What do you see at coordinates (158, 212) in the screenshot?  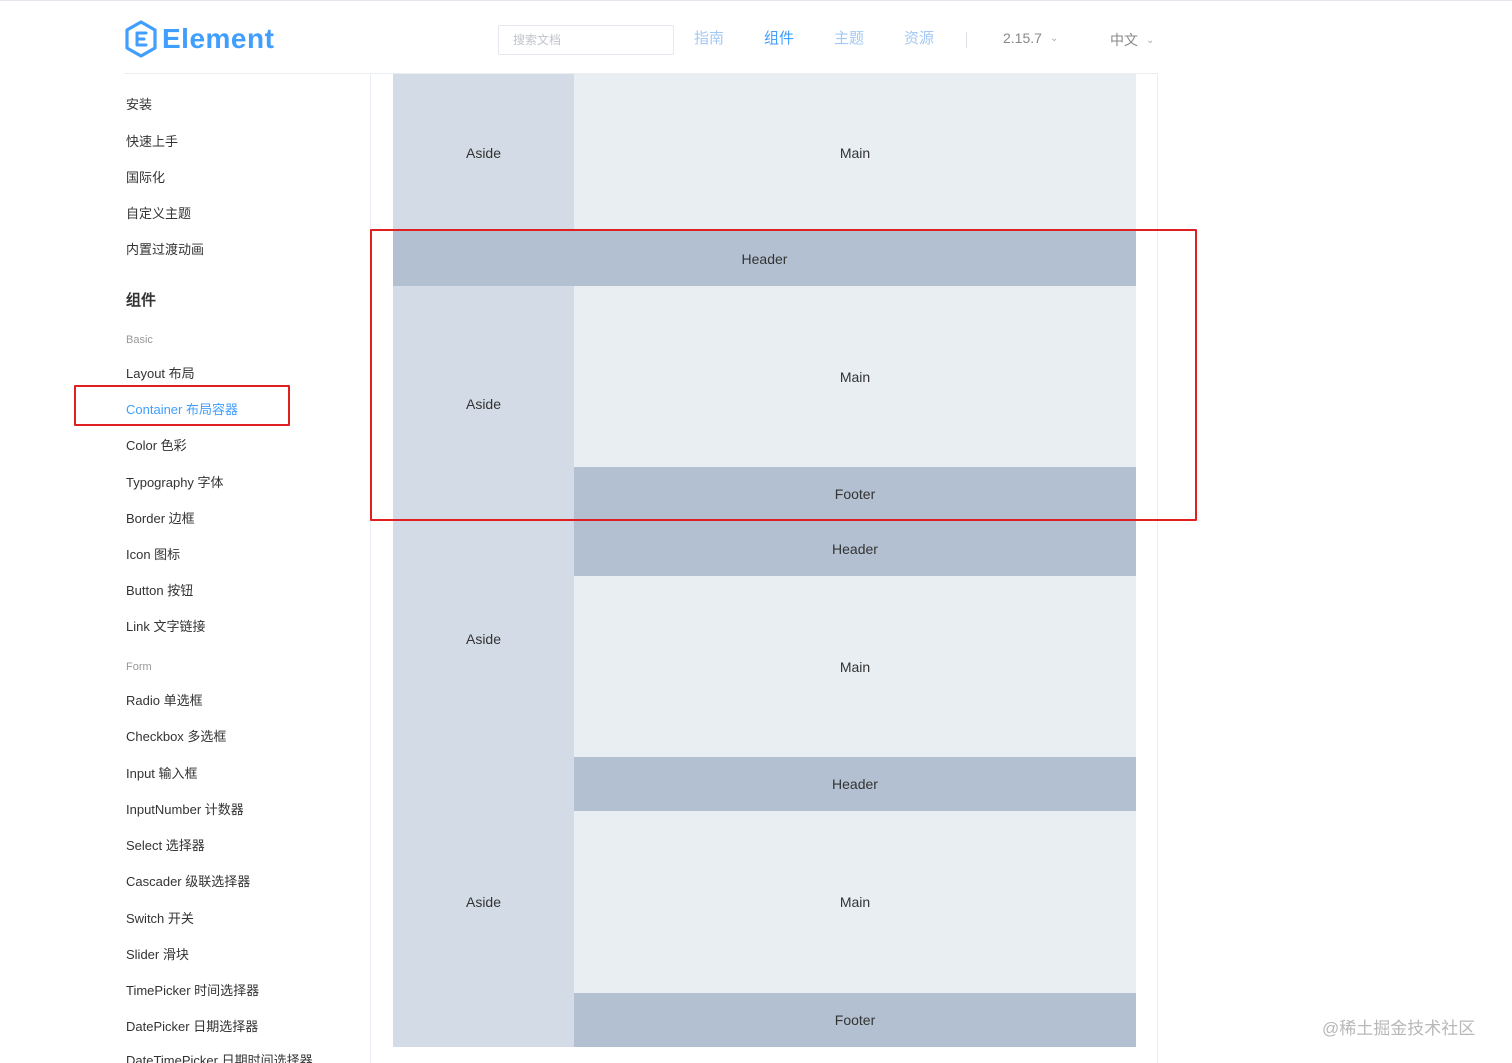 I see `sidebar-item-custom-theme: 自定义主题` at bounding box center [158, 212].